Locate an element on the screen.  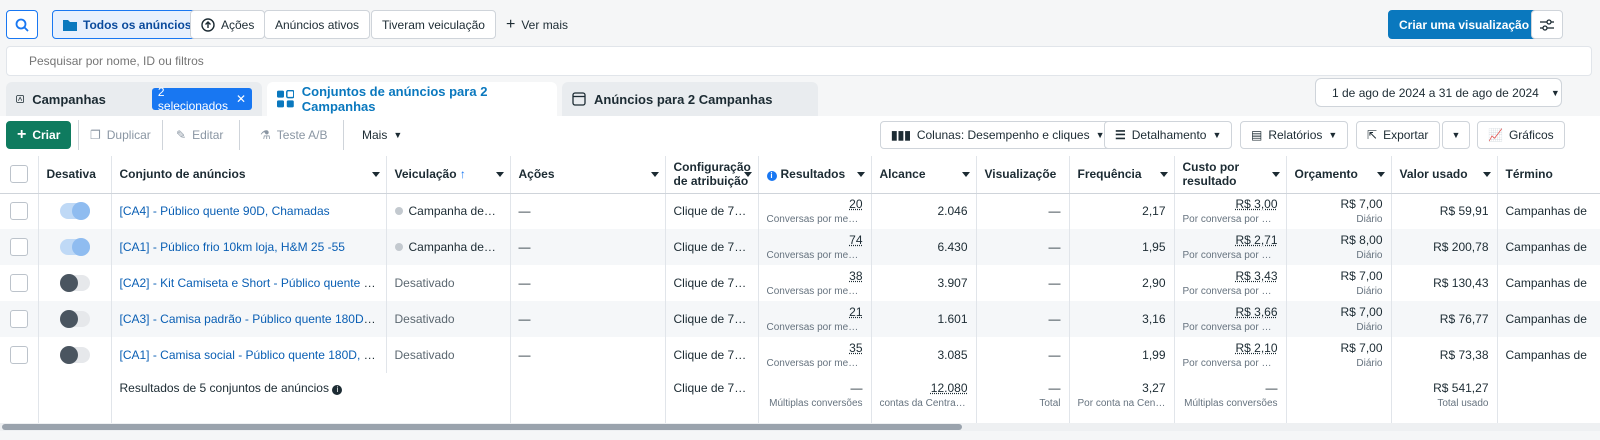
col-actions: Ações is located at coordinates (588, 175).